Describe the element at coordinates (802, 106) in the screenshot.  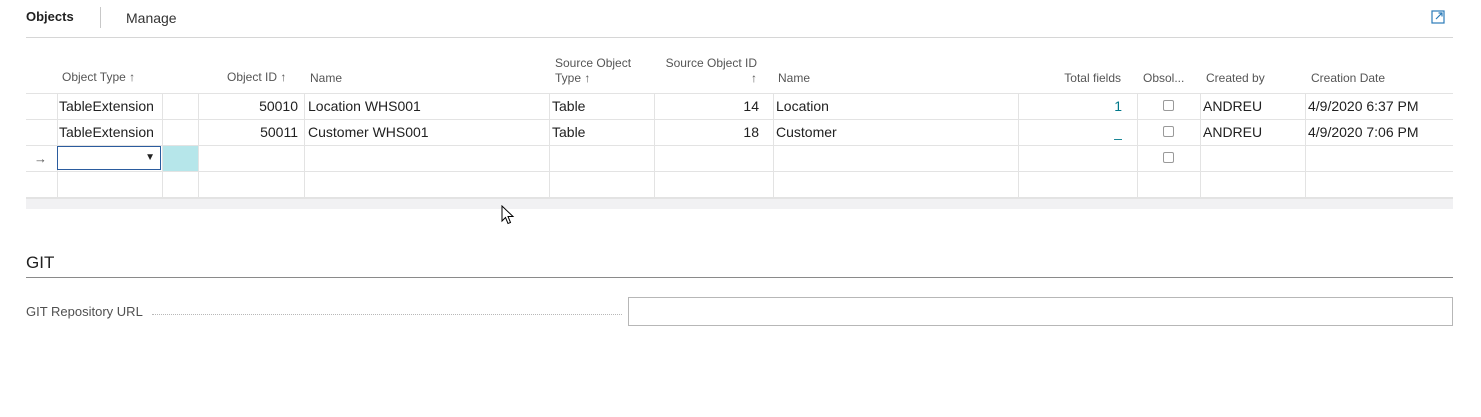
I see `cell-source-name: Location` at that location.